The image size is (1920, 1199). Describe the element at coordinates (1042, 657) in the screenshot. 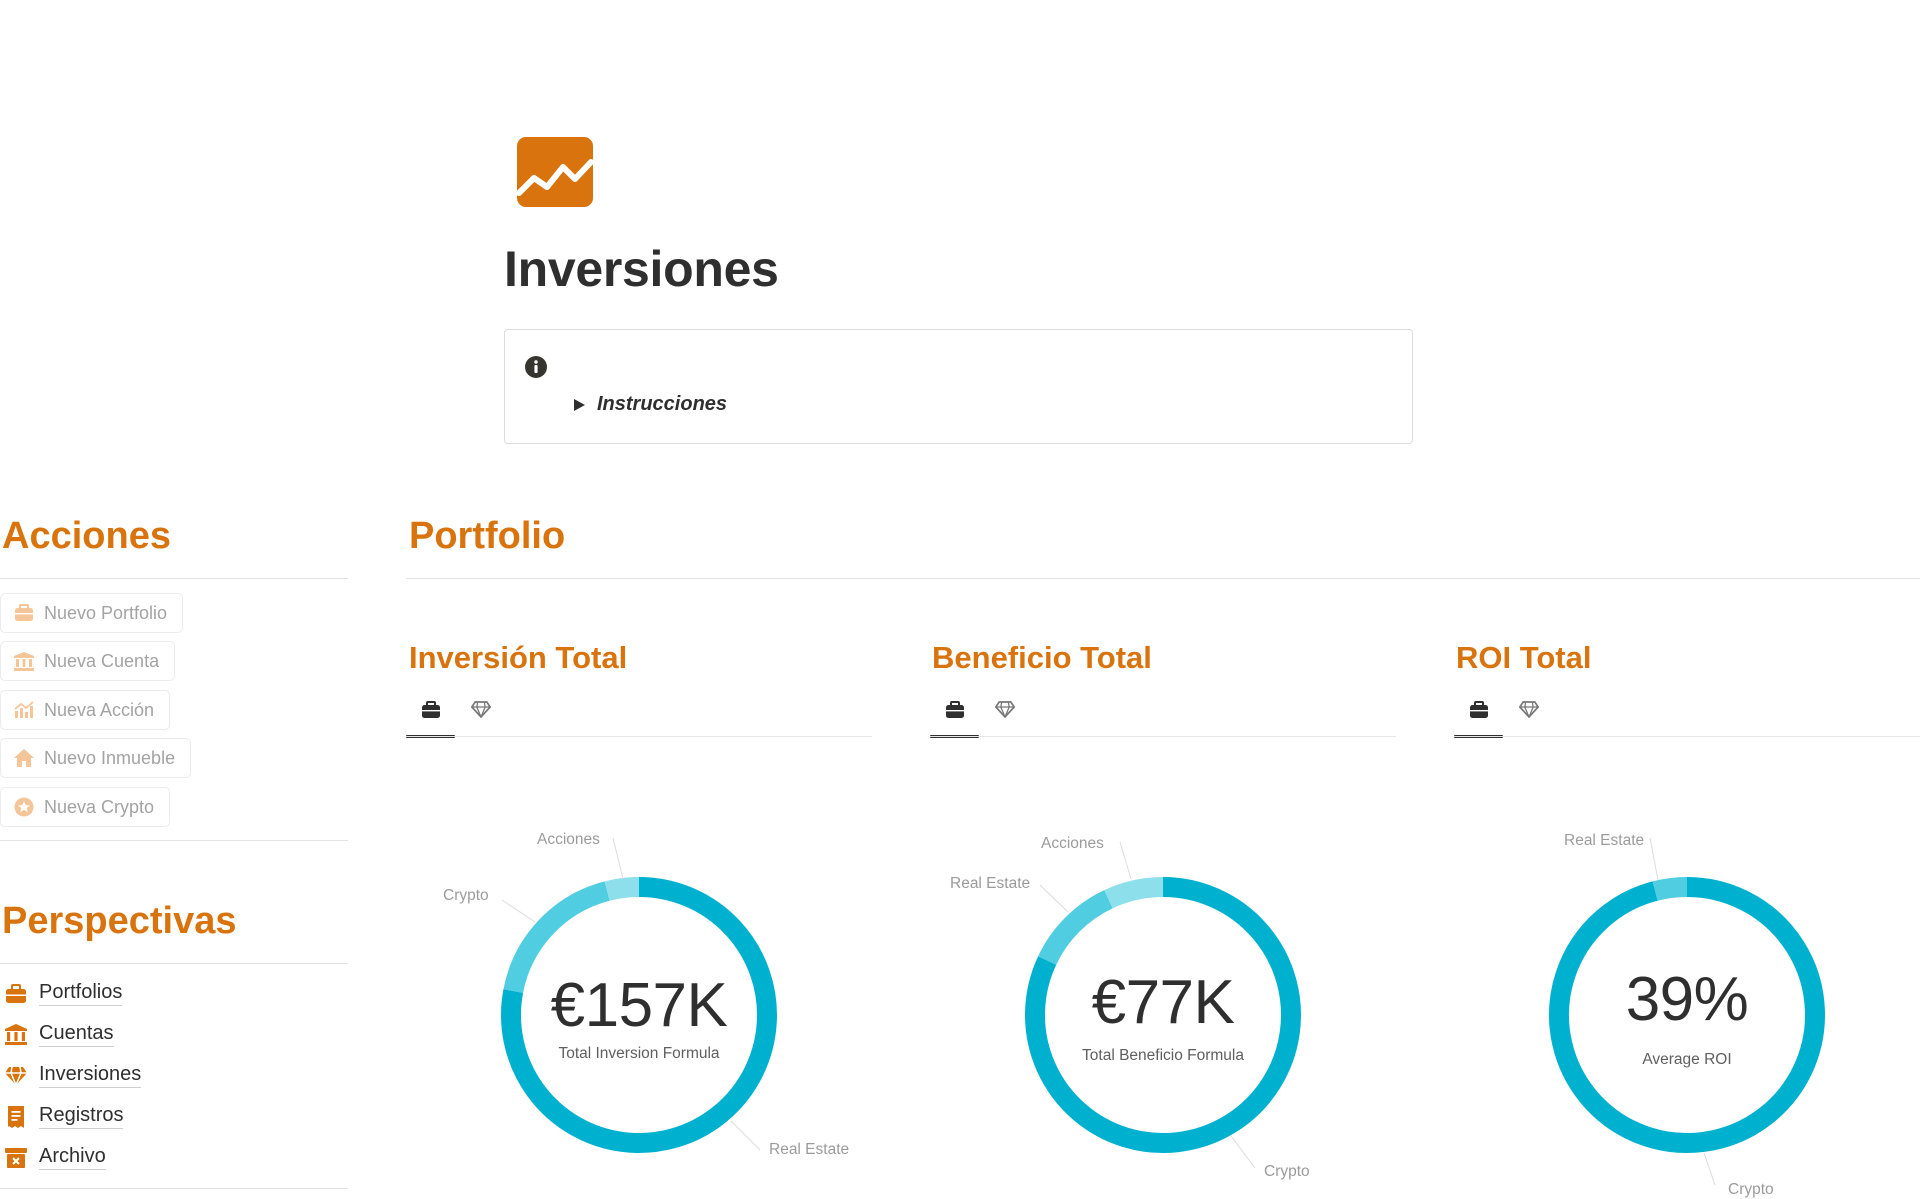

I see `beneficio-total-heading: Beneficio Total` at that location.